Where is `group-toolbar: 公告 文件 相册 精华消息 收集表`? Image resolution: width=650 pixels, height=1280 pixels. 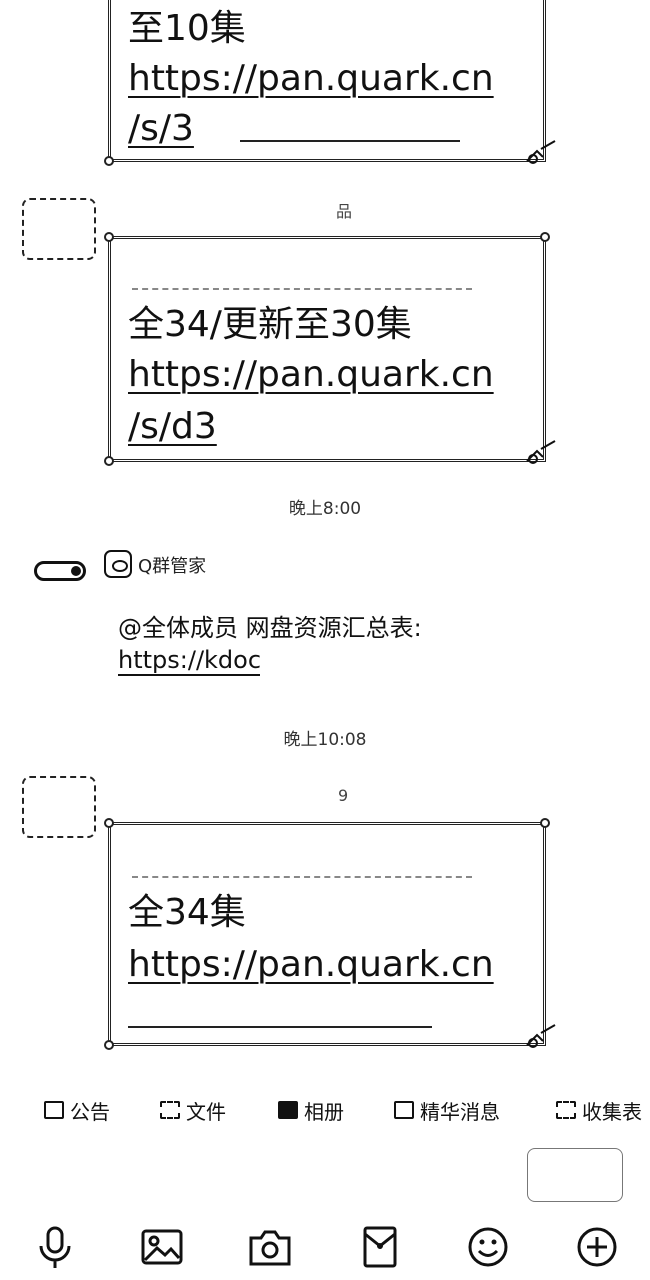
group-toolbar: 公告 文件 相册 精华消息 收集表 is located at coordinates (325, 1110).